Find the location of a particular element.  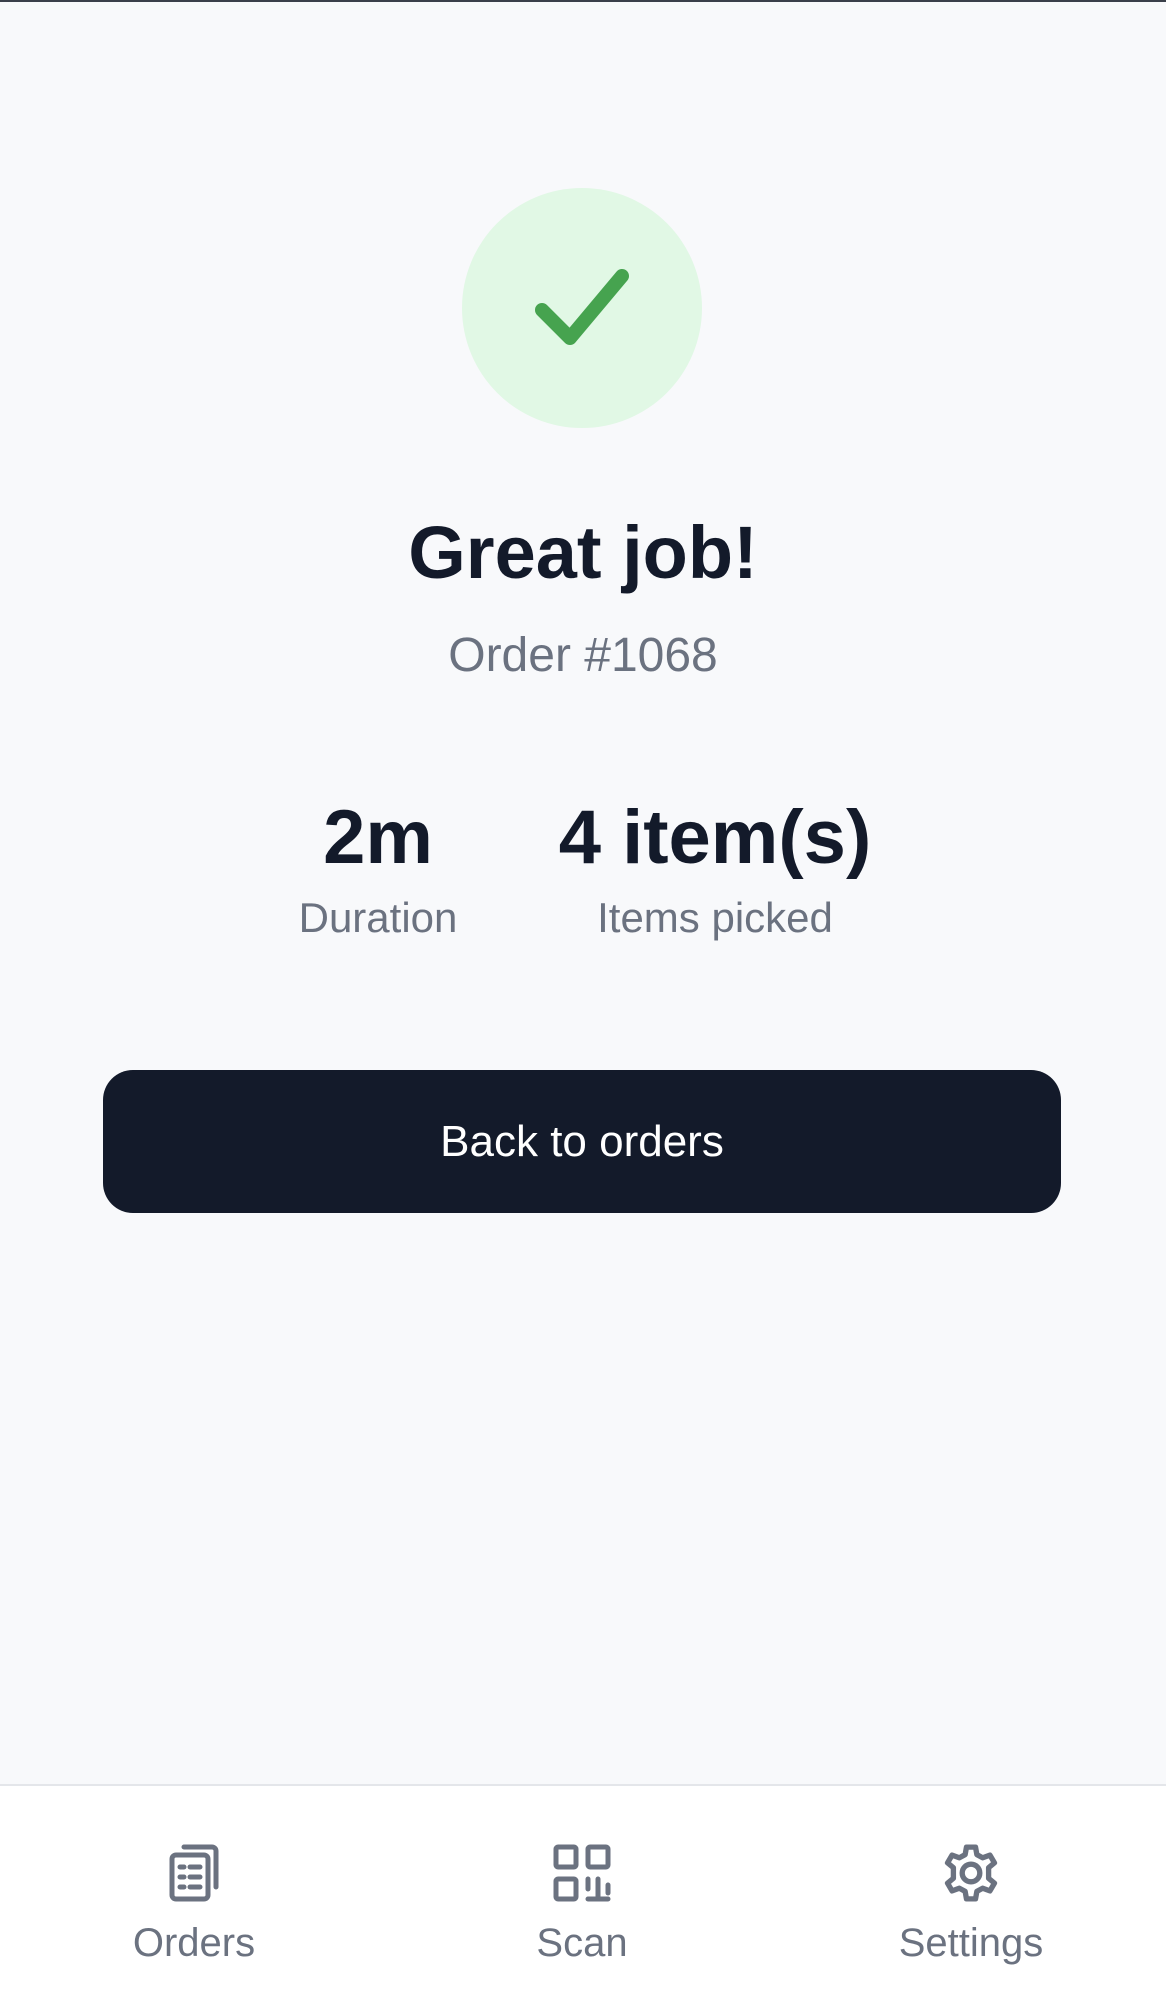

items-picked-value: 4 item(s) is located at coordinates (715, 837).